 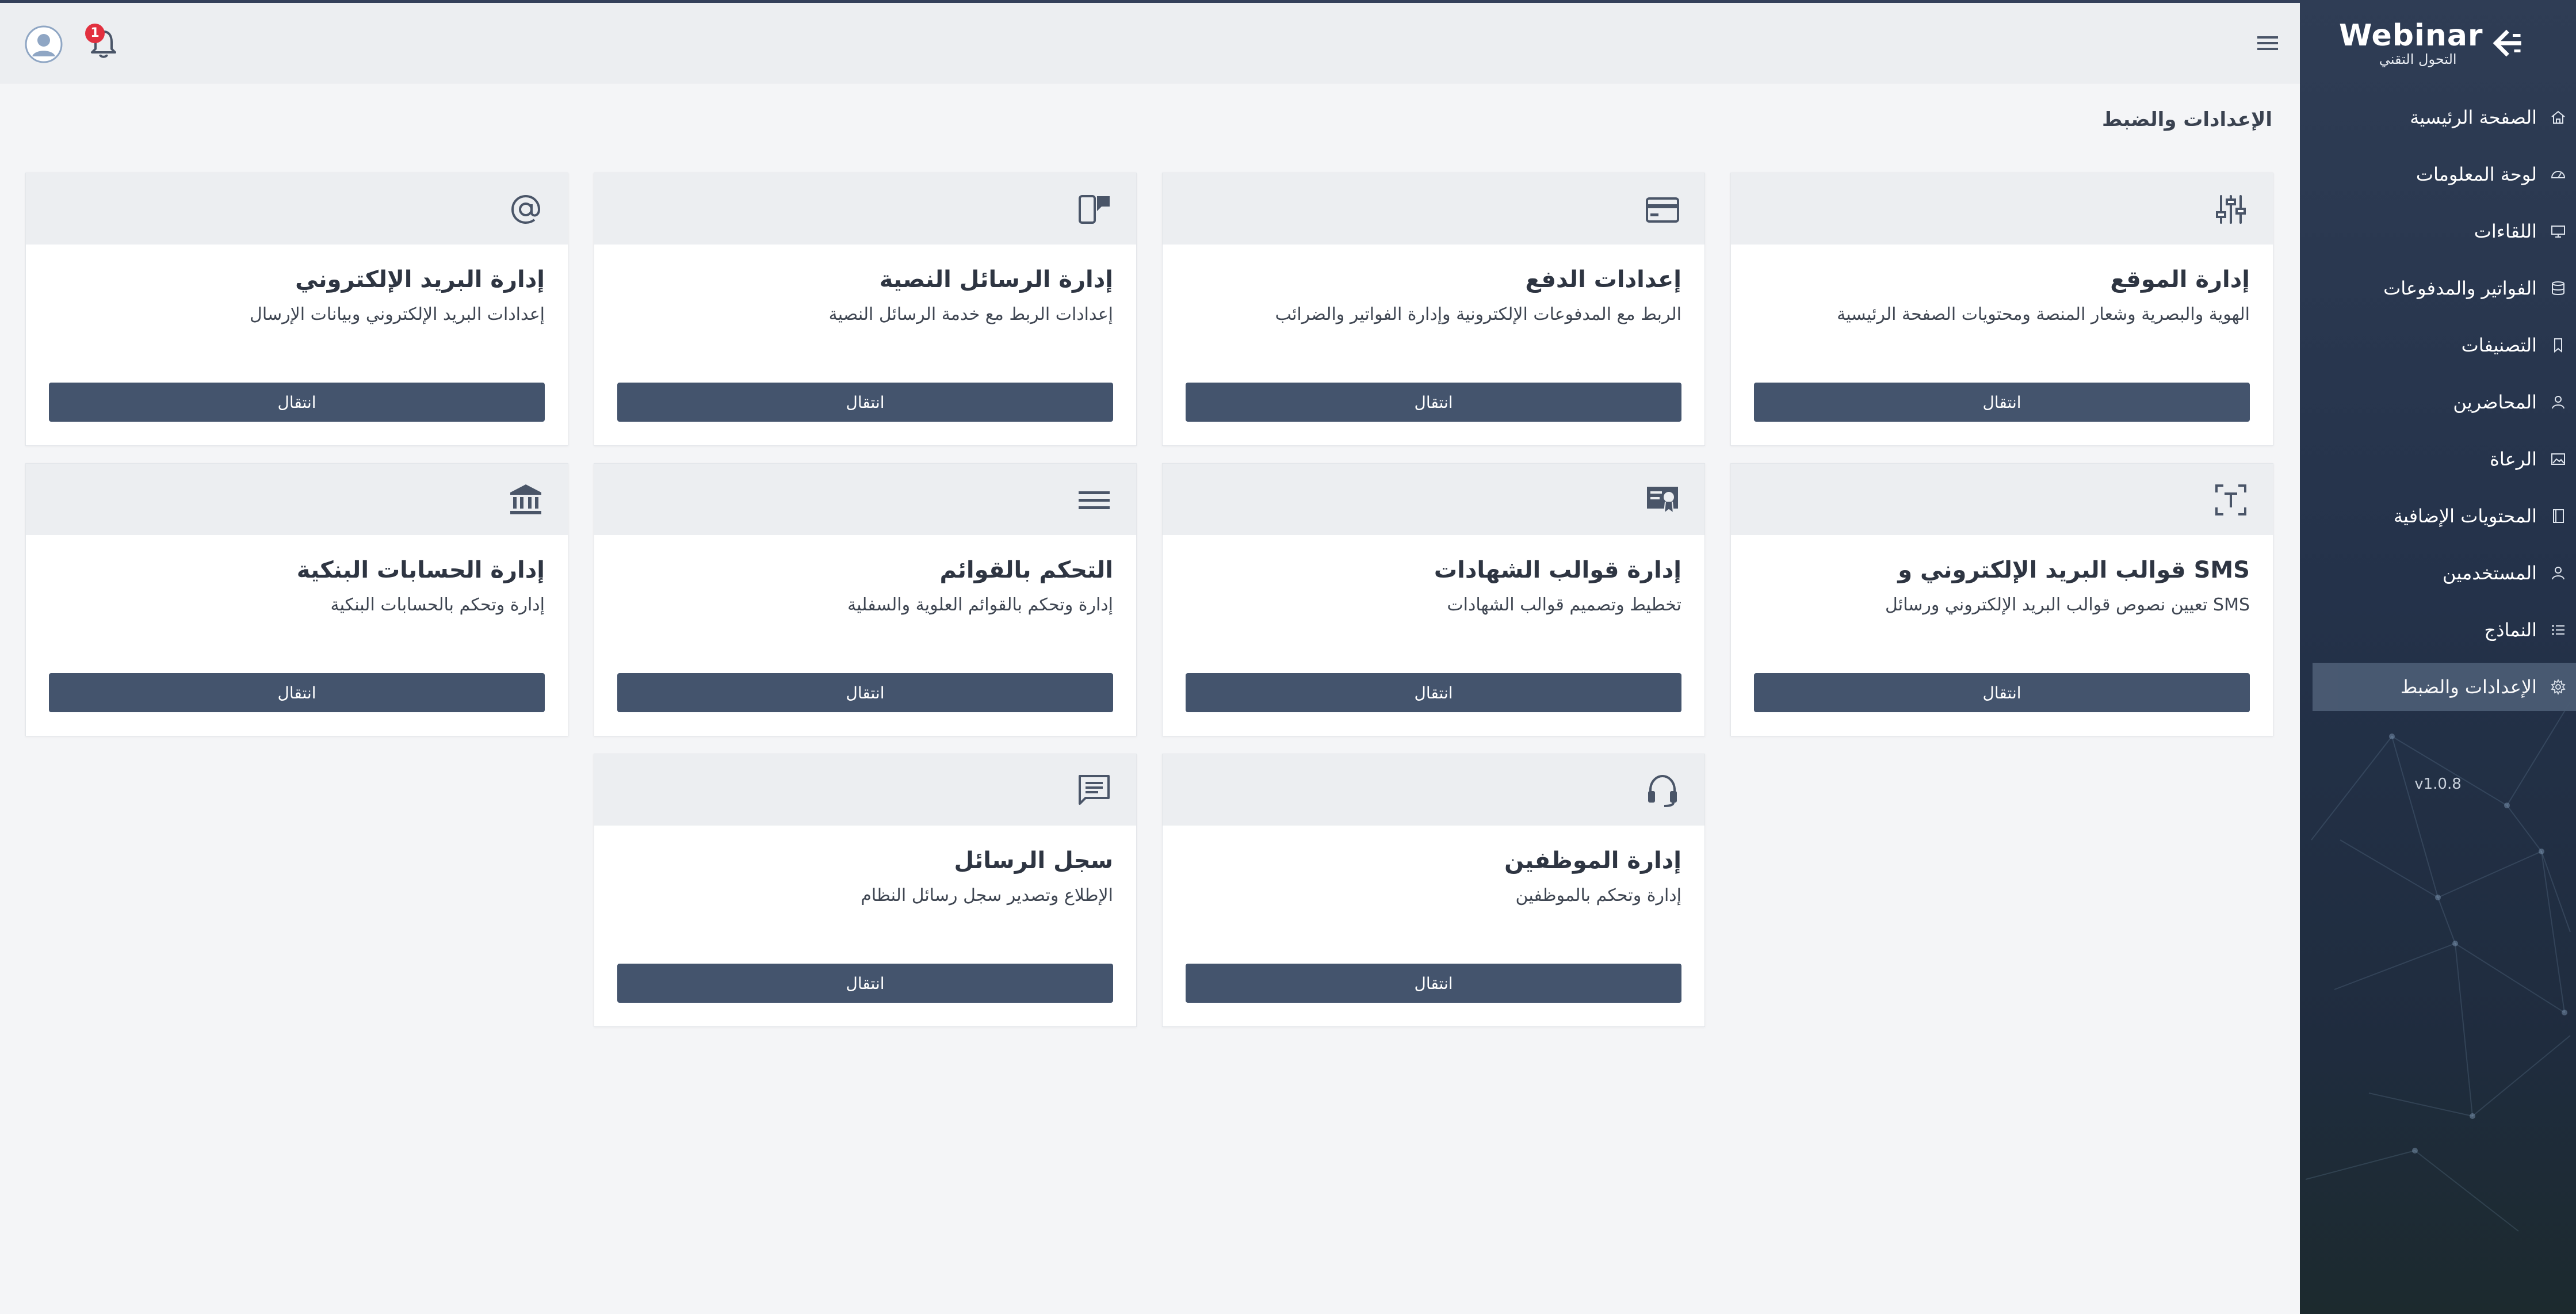 I want to click on sidebar-item-extra-content: المحتويات الإضافية, so click(x=2444, y=516).